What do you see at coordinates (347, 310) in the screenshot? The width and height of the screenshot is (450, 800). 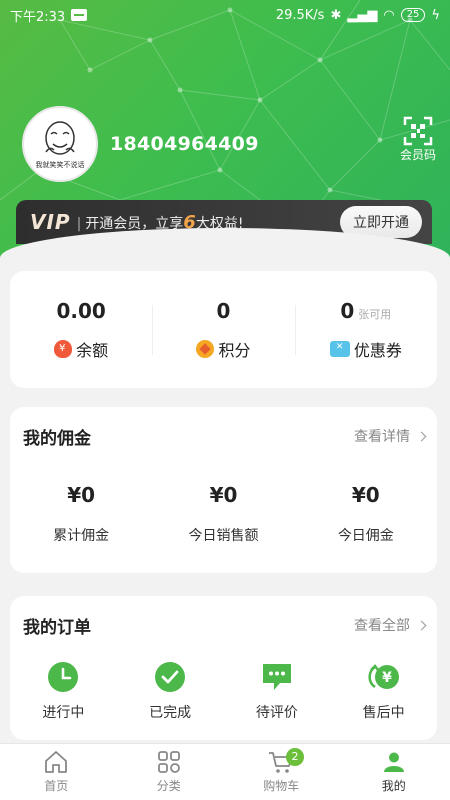 I see `coupon-value: 0` at bounding box center [347, 310].